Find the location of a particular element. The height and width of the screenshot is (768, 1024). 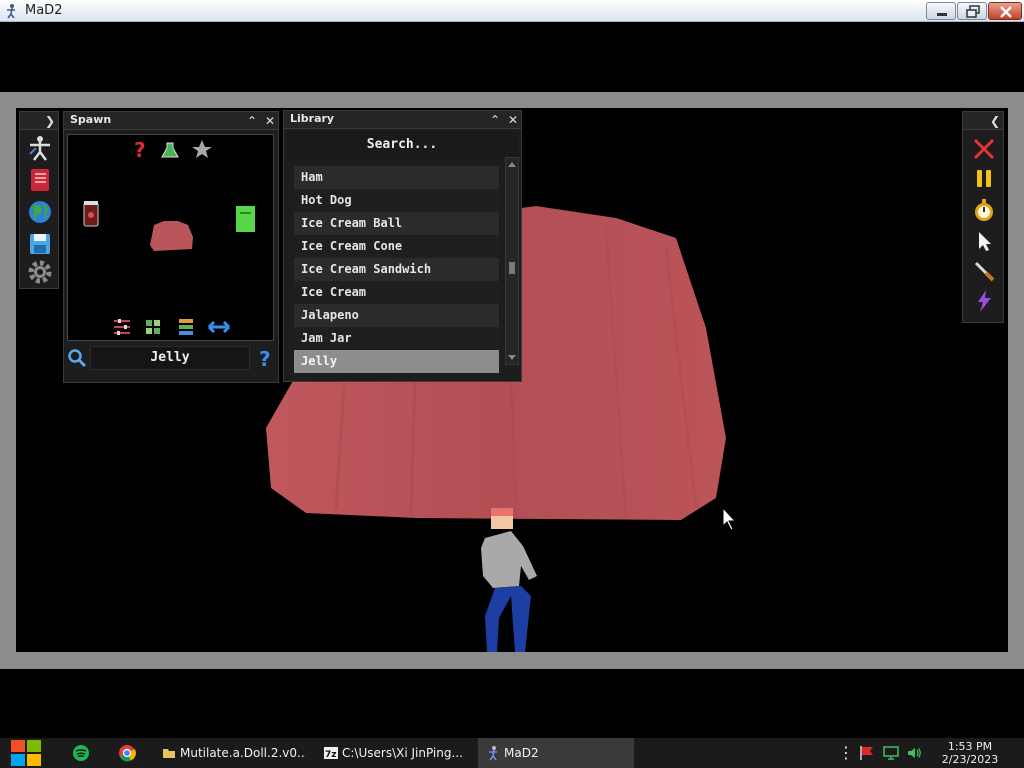

library-item-ice-cream: Ice Cream is located at coordinates (396, 292).